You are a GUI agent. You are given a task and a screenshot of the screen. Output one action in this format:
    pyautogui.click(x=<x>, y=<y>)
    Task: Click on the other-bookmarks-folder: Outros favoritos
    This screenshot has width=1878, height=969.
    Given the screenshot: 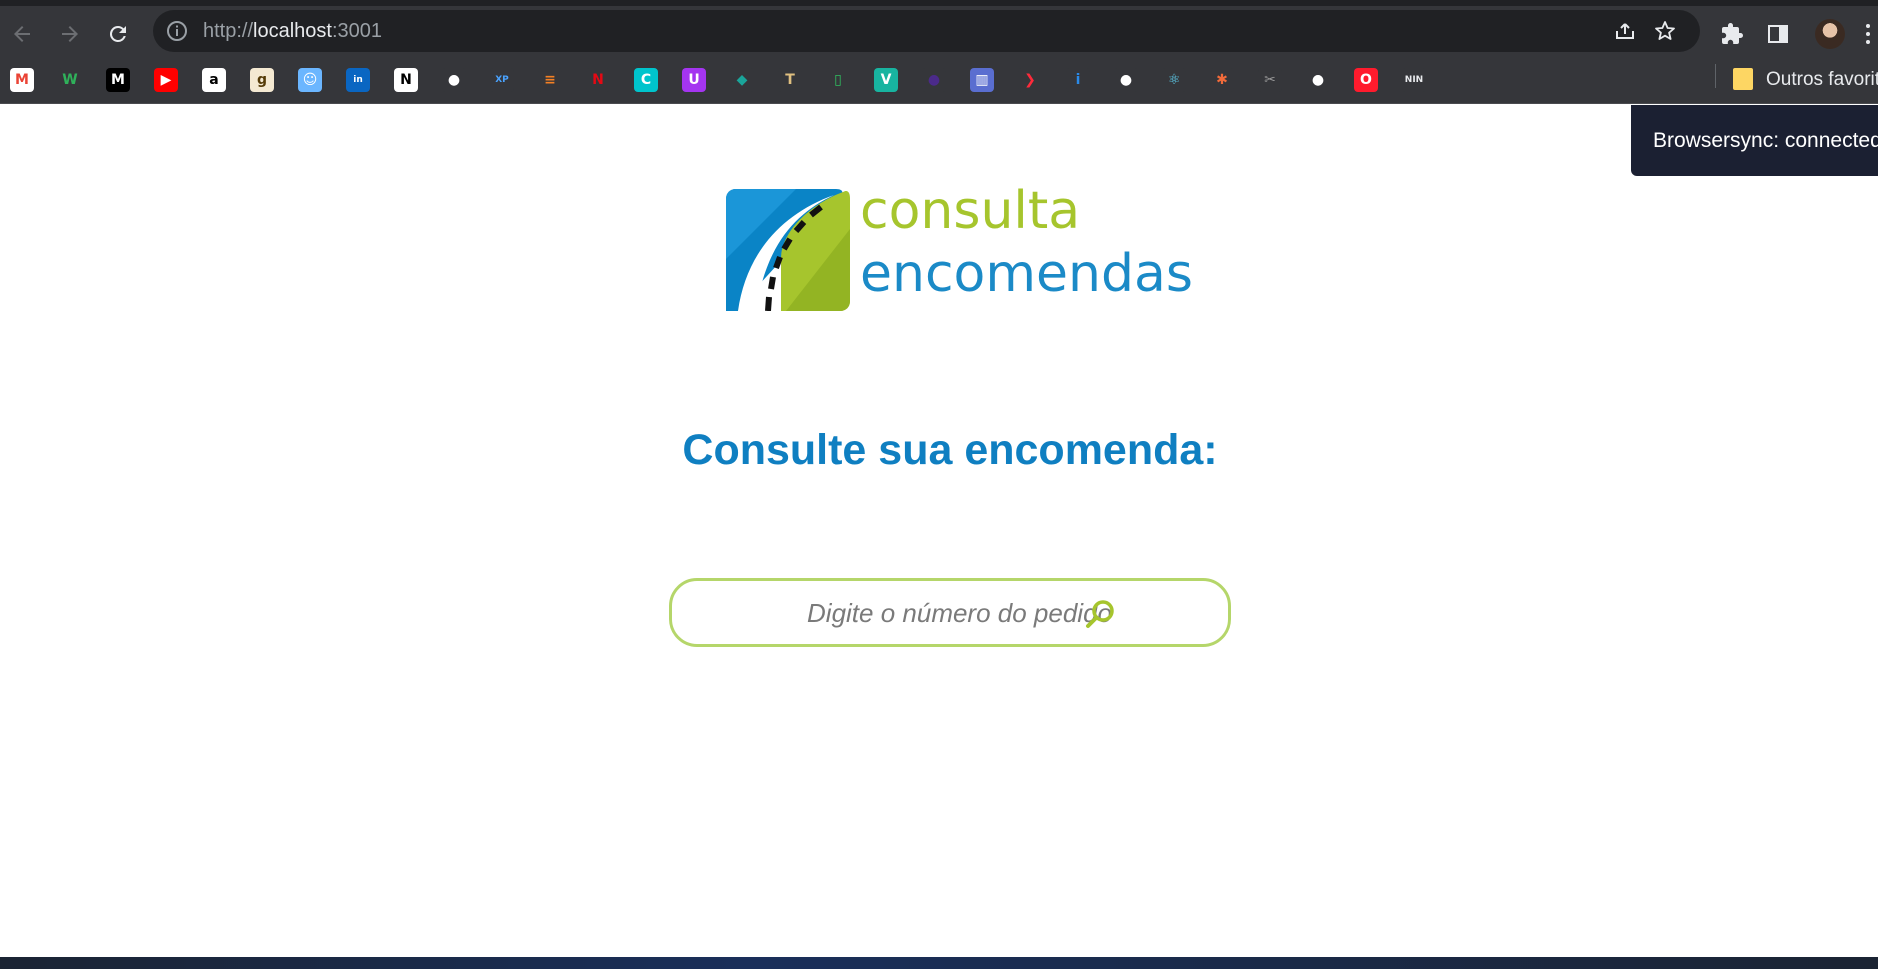 What is the action you would take?
    pyautogui.click(x=1822, y=80)
    